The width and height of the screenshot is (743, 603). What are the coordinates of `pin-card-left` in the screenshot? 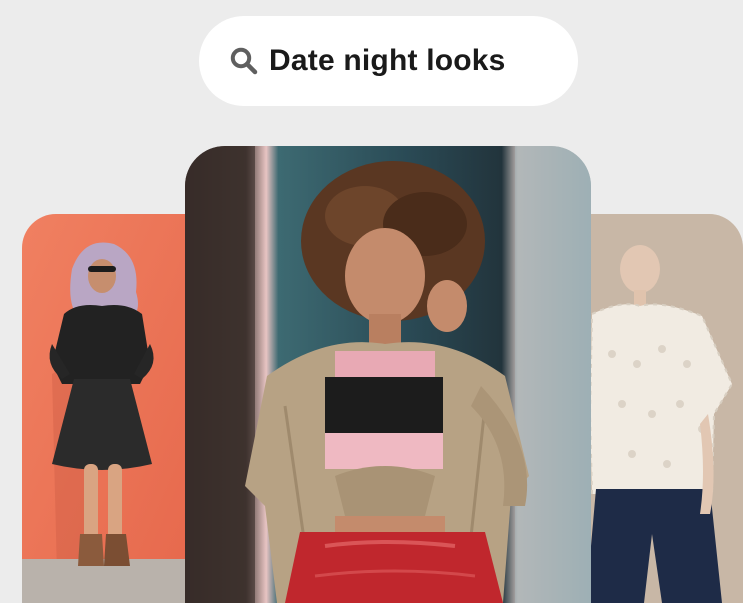 It's located at (107, 408).